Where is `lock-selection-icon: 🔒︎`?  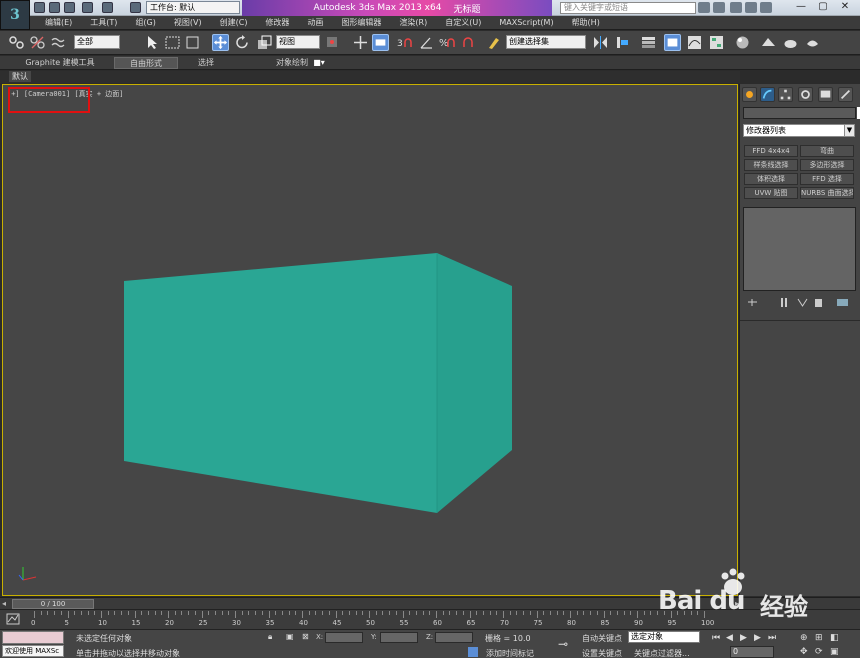 lock-selection-icon: 🔒︎ is located at coordinates (270, 637).